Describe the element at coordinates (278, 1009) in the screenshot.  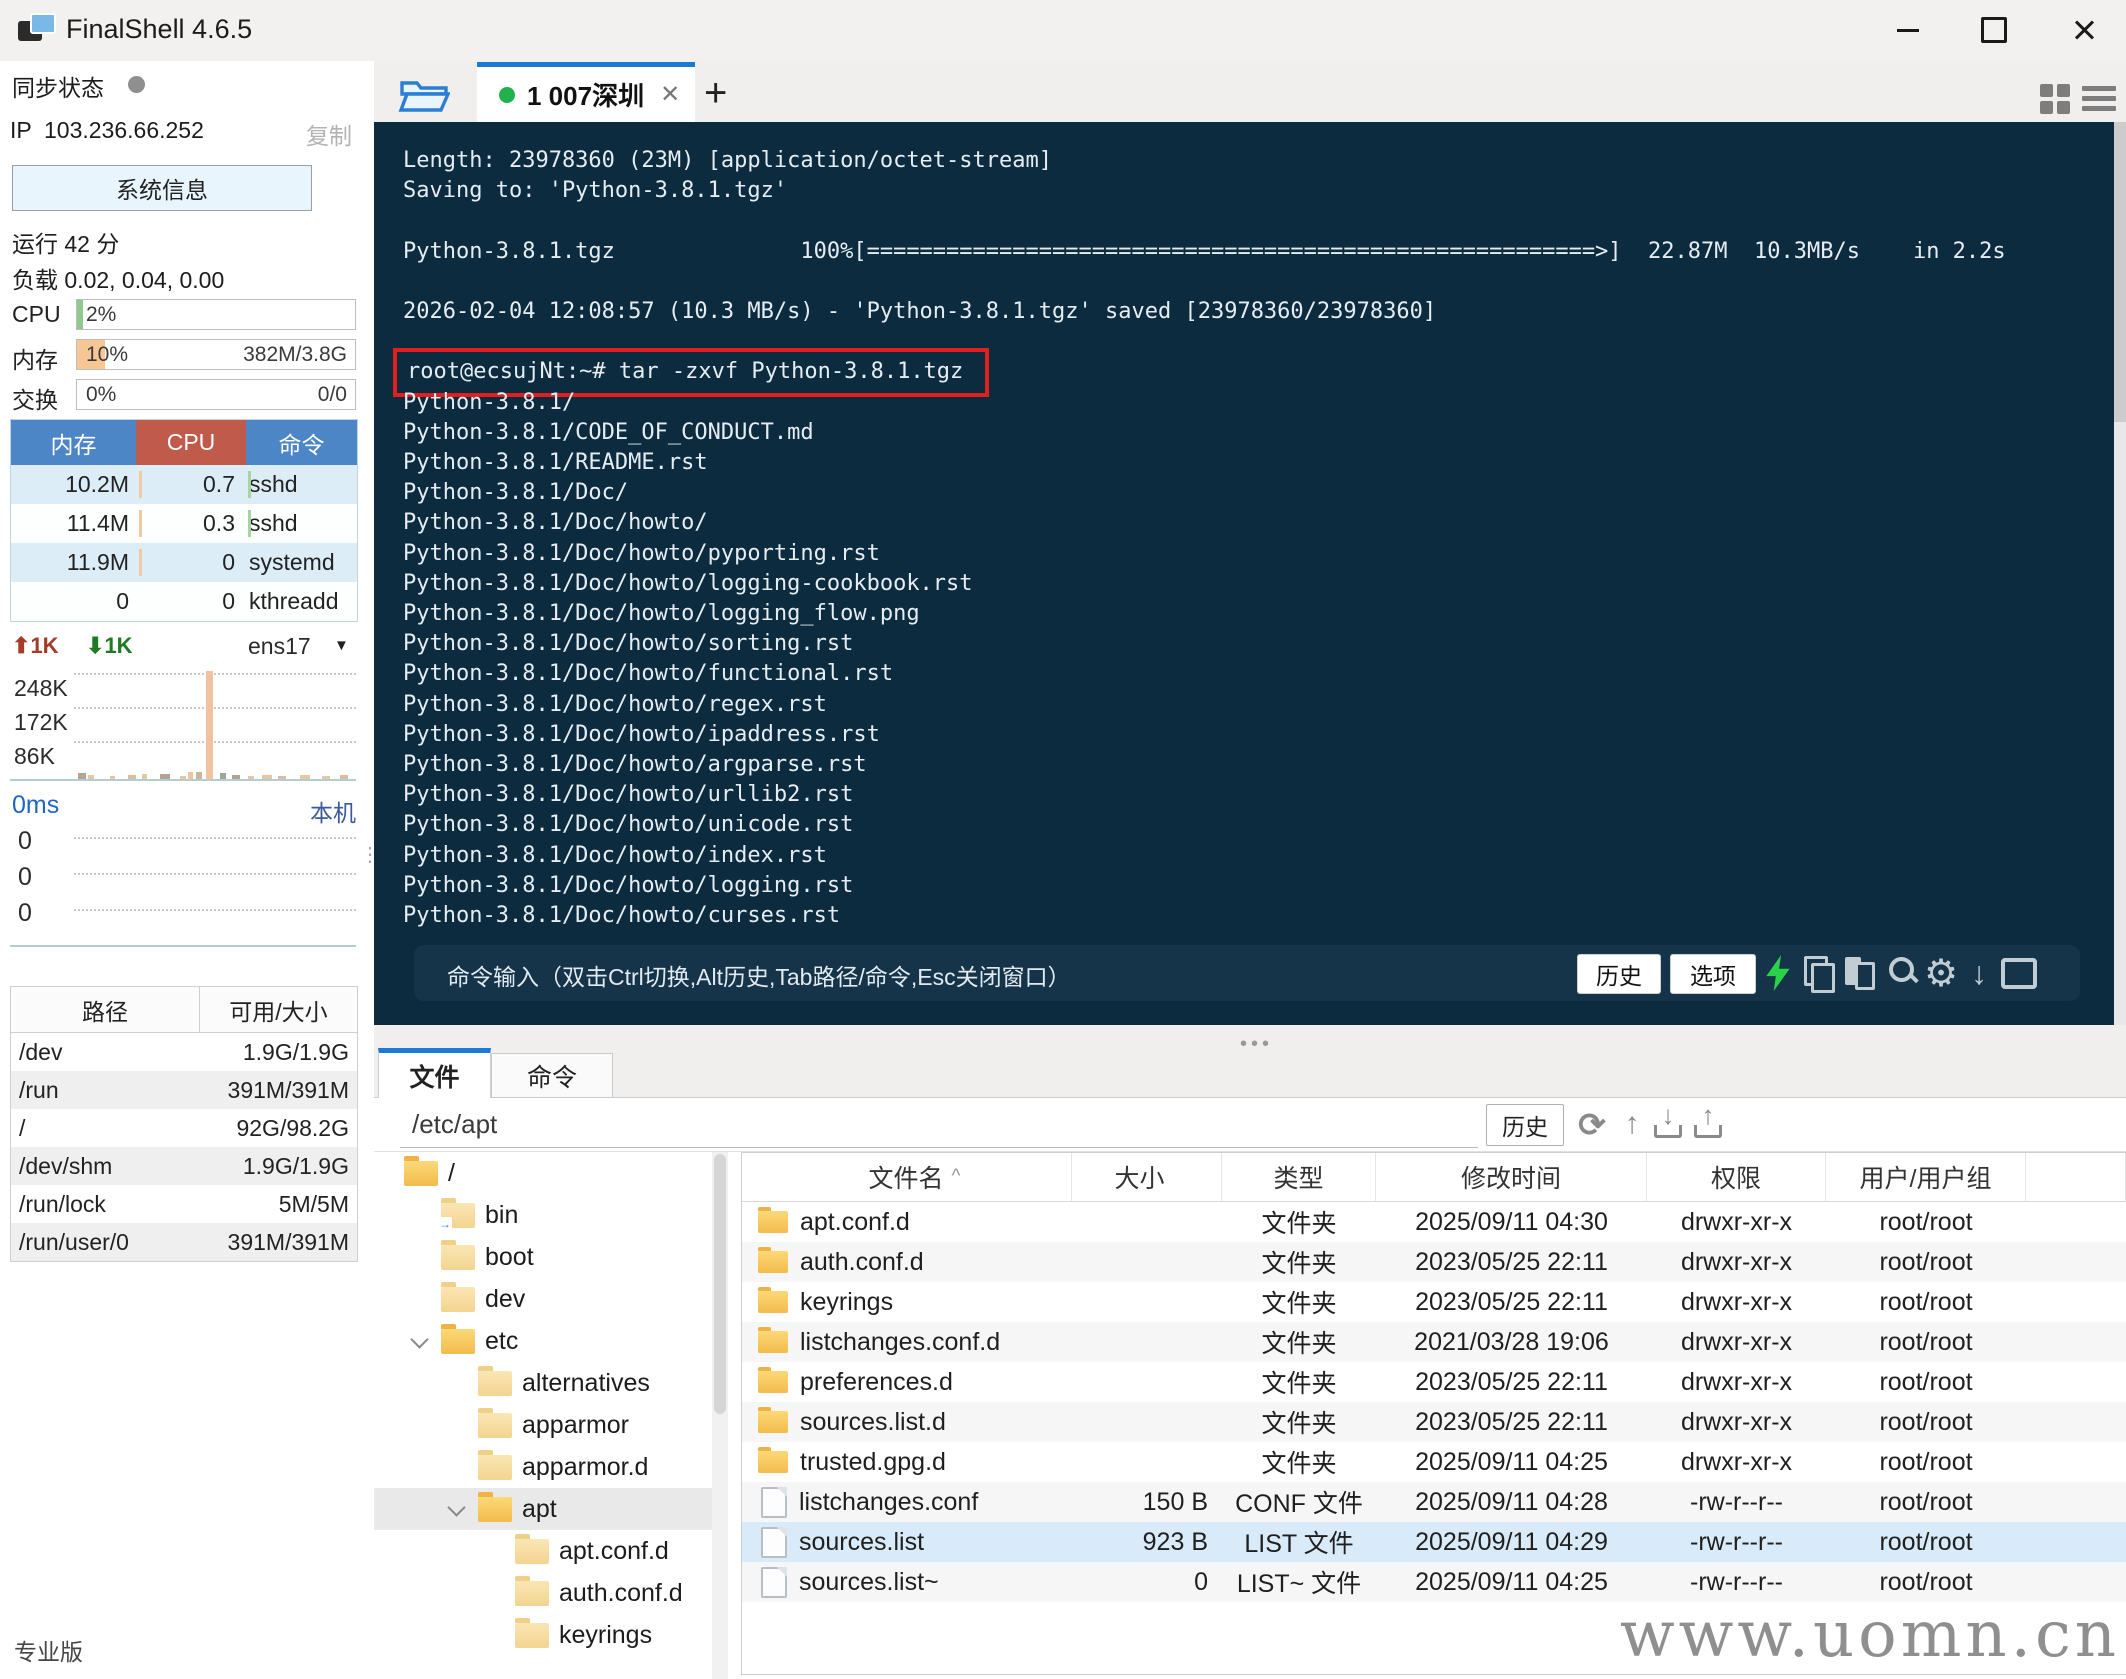
I see `disk-col-size: 可用/大小` at that location.